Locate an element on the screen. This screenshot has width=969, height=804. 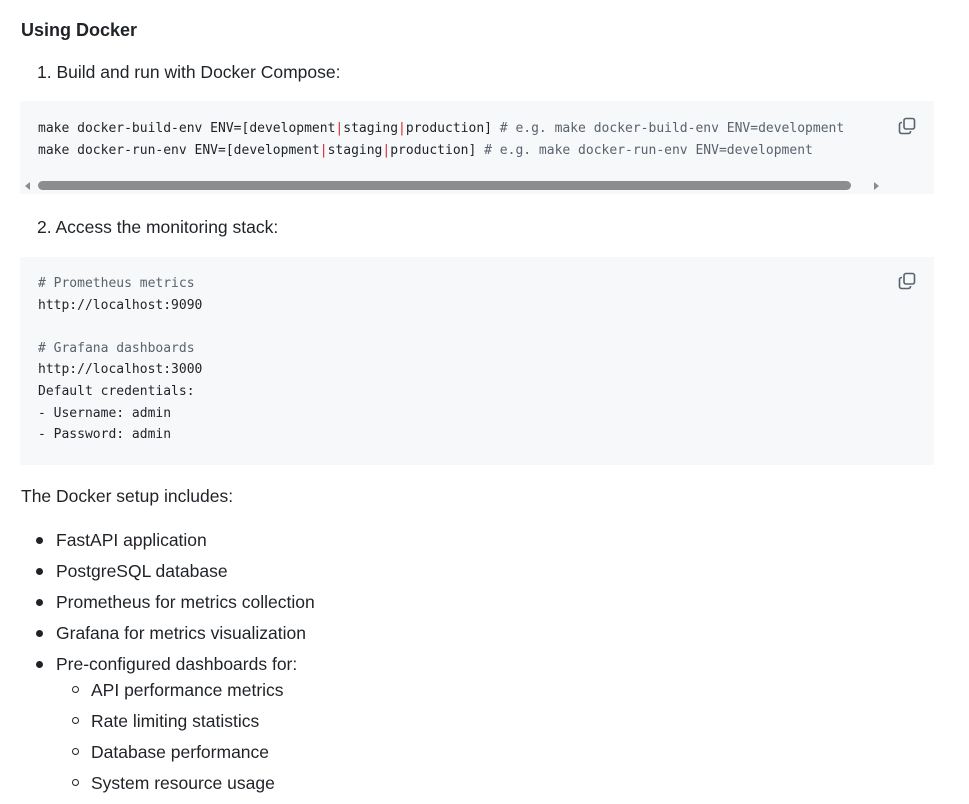
code-line: # Prometheus metrics is located at coordinates (116, 283).